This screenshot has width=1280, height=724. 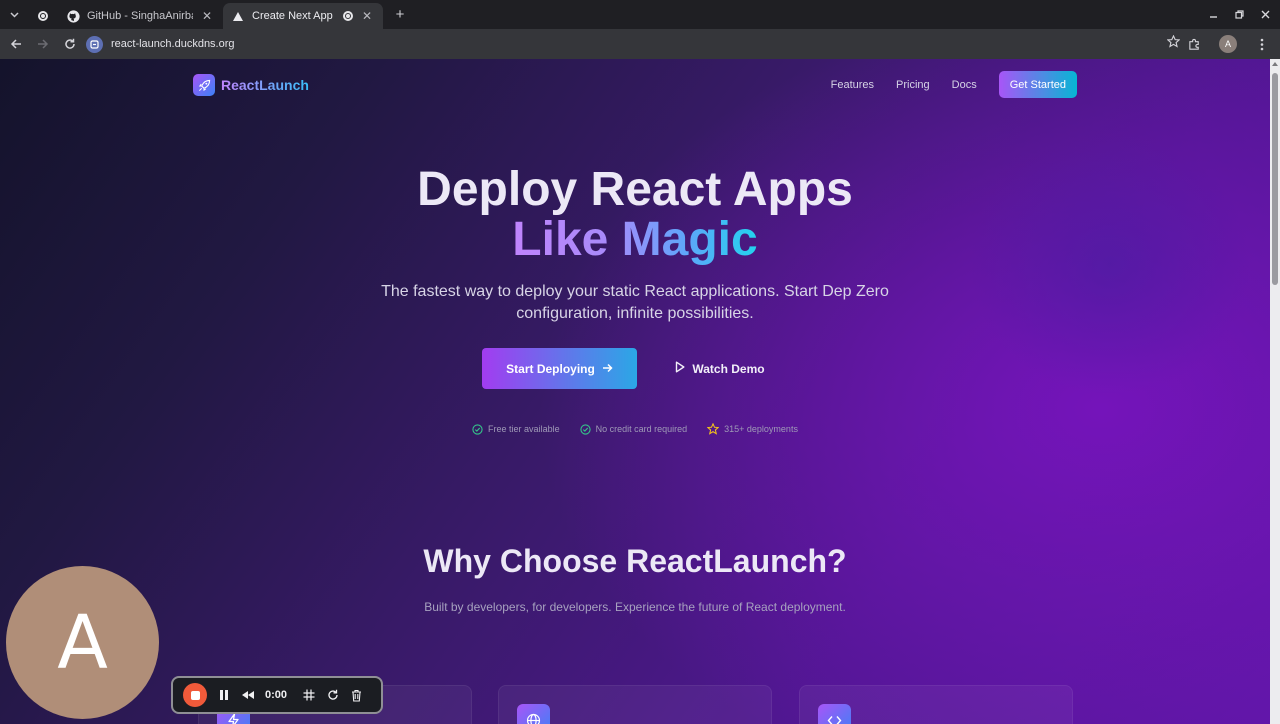 I want to click on grid-button, so click(x=309, y=695).